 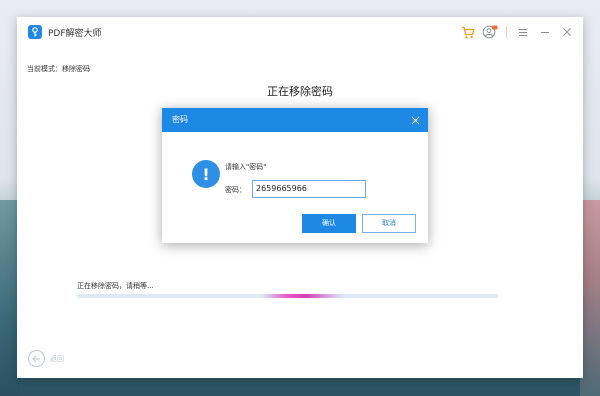 I want to click on menu-icon, so click(x=523, y=32).